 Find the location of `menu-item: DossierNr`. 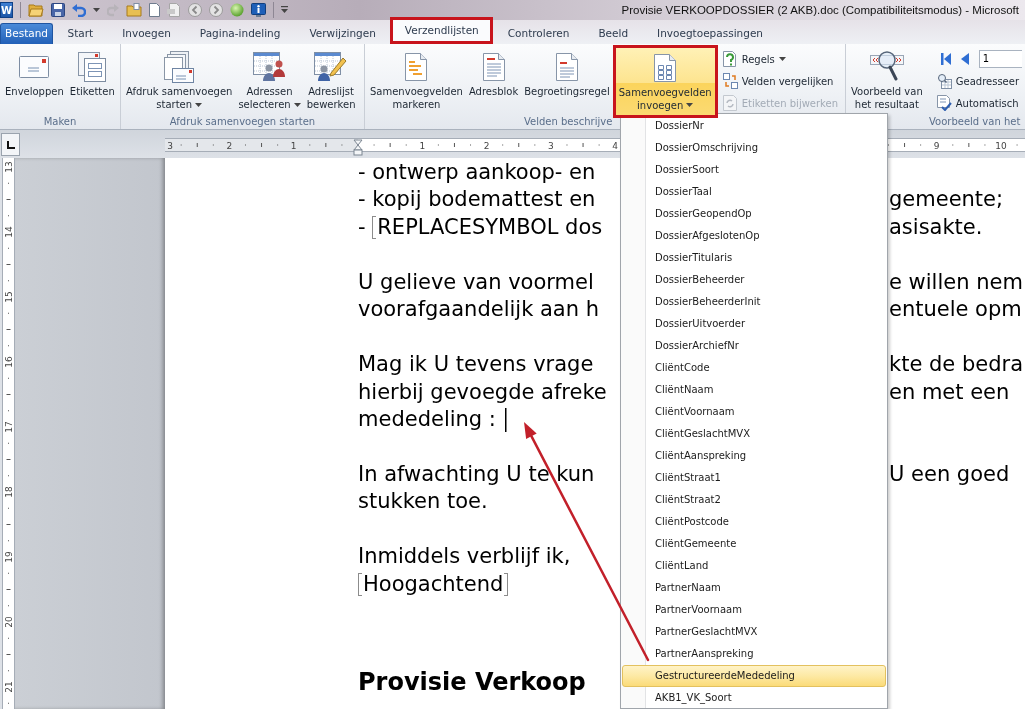

menu-item: DossierNr is located at coordinates (754, 126).